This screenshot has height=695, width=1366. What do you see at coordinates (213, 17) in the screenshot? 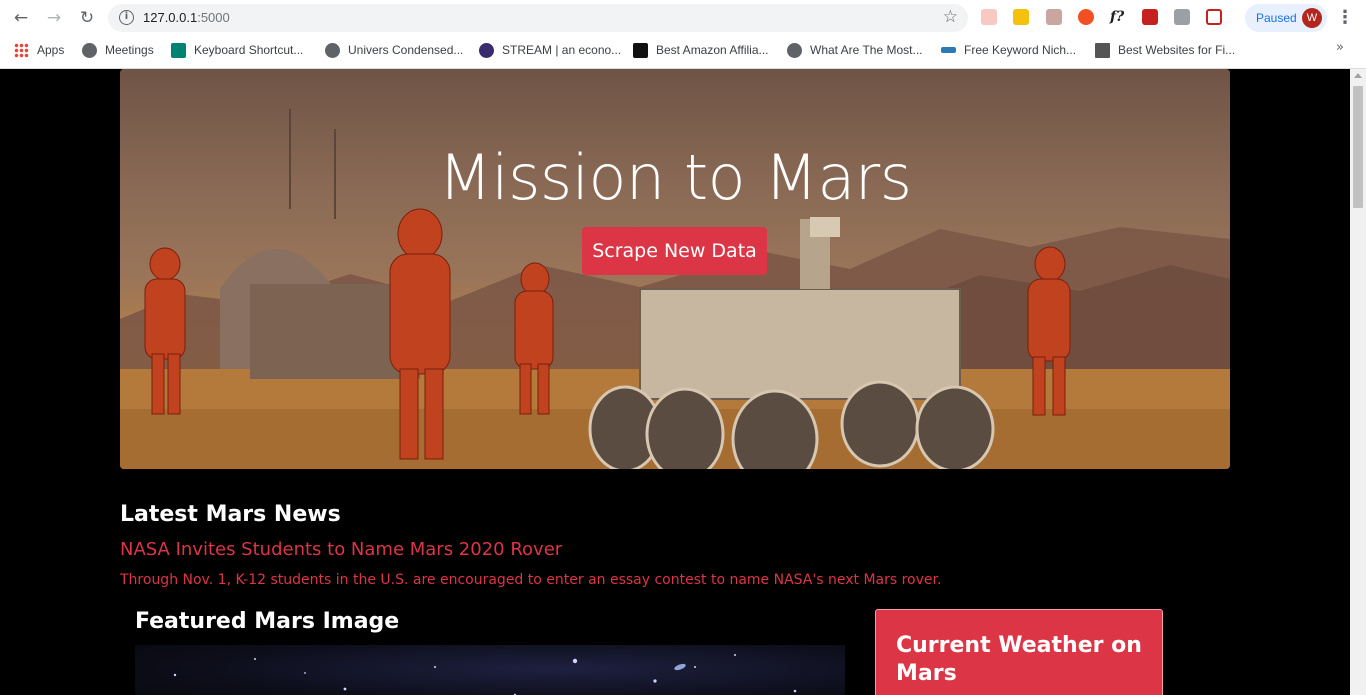
I see `url-port: :5000` at bounding box center [213, 17].